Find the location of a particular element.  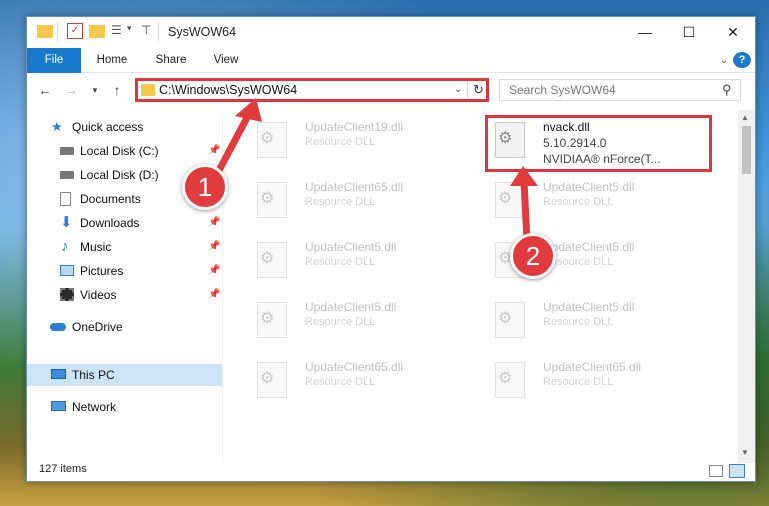

arrow-1-head is located at coordinates (248, 110).